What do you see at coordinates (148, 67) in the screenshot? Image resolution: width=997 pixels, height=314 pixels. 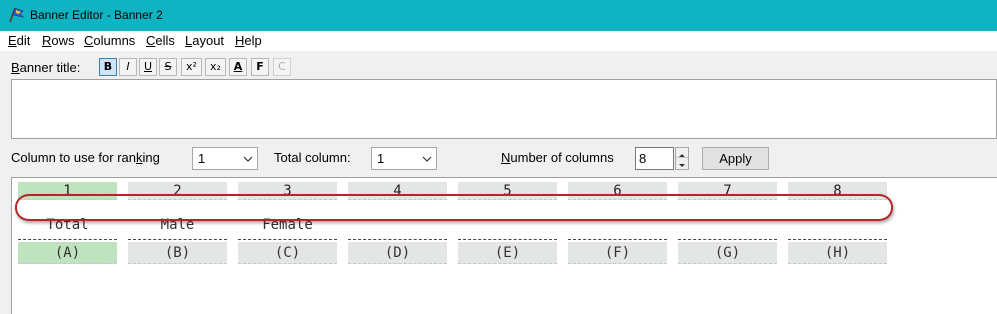 I see `underline-button: U` at bounding box center [148, 67].